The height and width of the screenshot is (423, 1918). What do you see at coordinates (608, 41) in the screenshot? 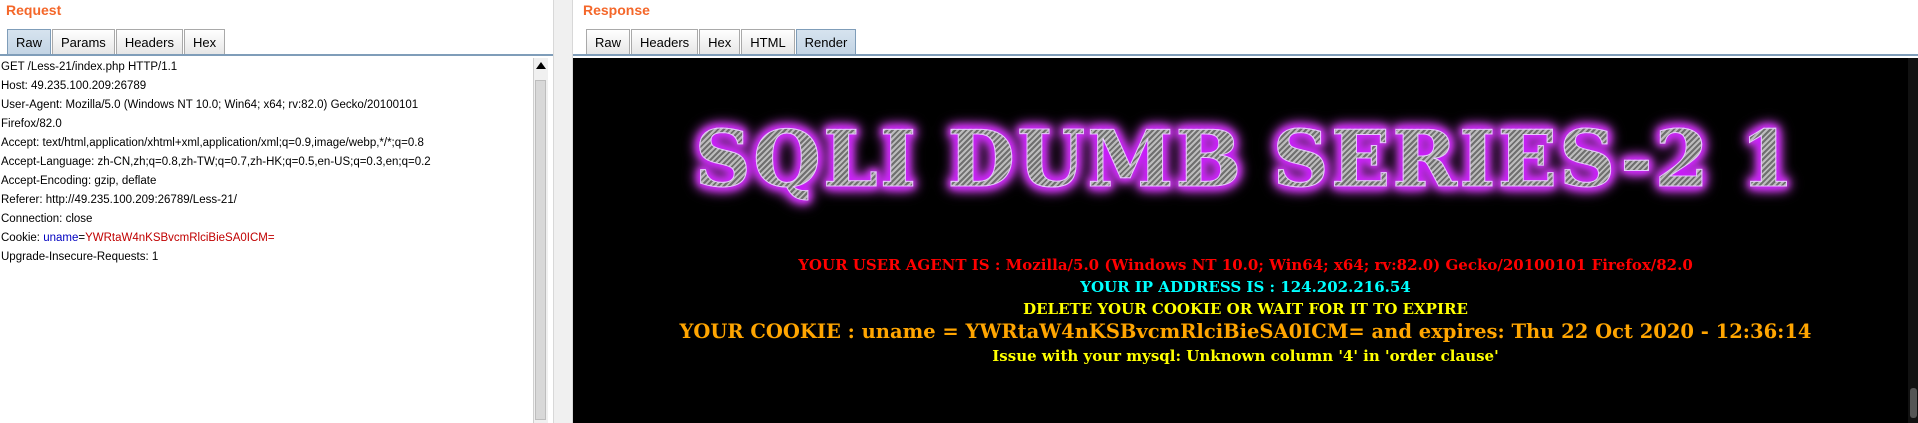
I see `response-tab-raw: Raw` at bounding box center [608, 41].